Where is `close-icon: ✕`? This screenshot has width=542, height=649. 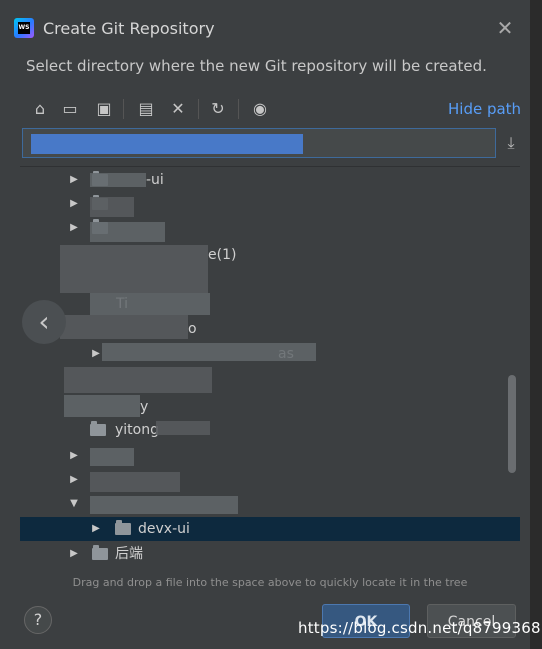
close-icon: ✕ is located at coordinates (505, 28).